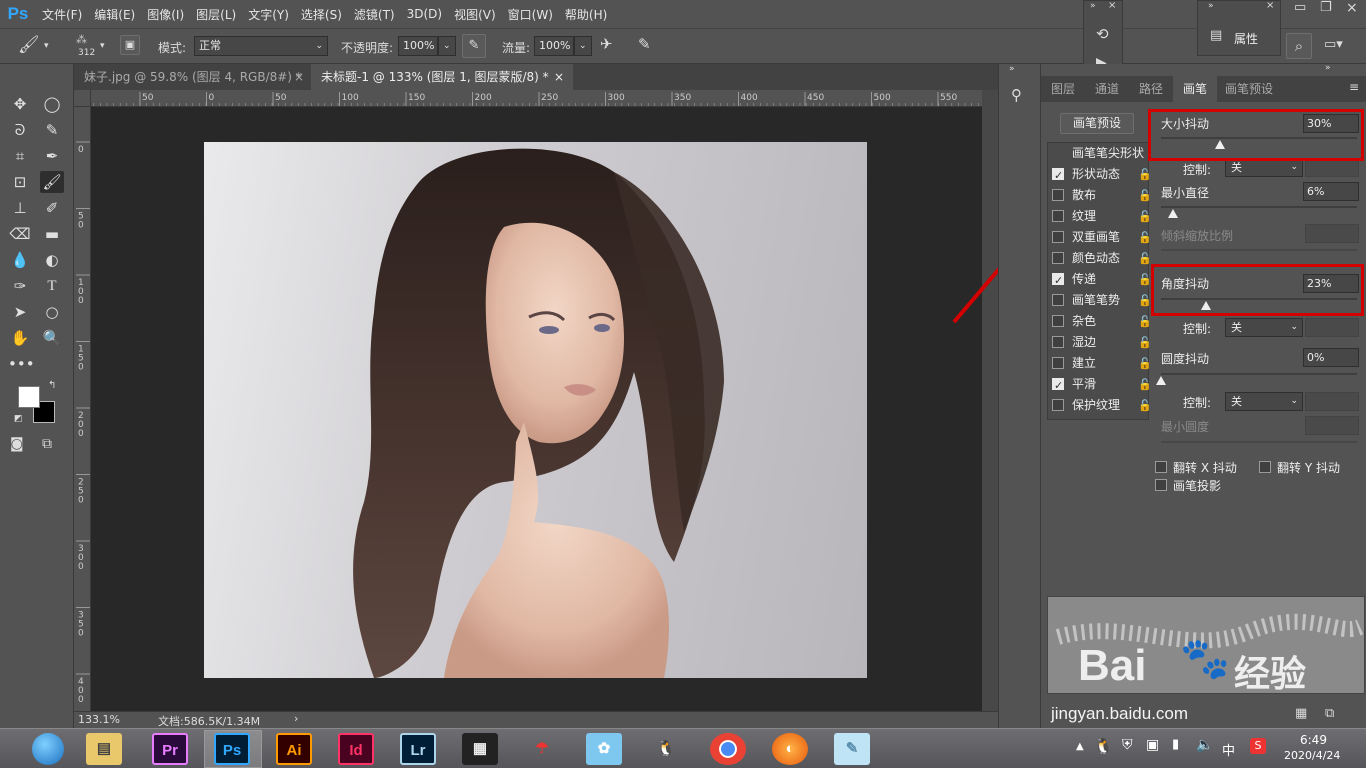 This screenshot has height=768, width=1366. I want to click on illustrator-icon: Ai, so click(294, 749).